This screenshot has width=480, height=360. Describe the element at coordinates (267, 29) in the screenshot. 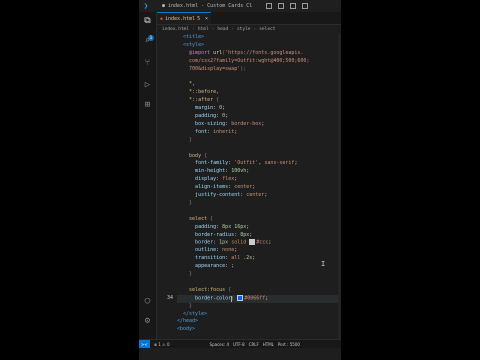

I see `breadcrumb-item: select` at that location.